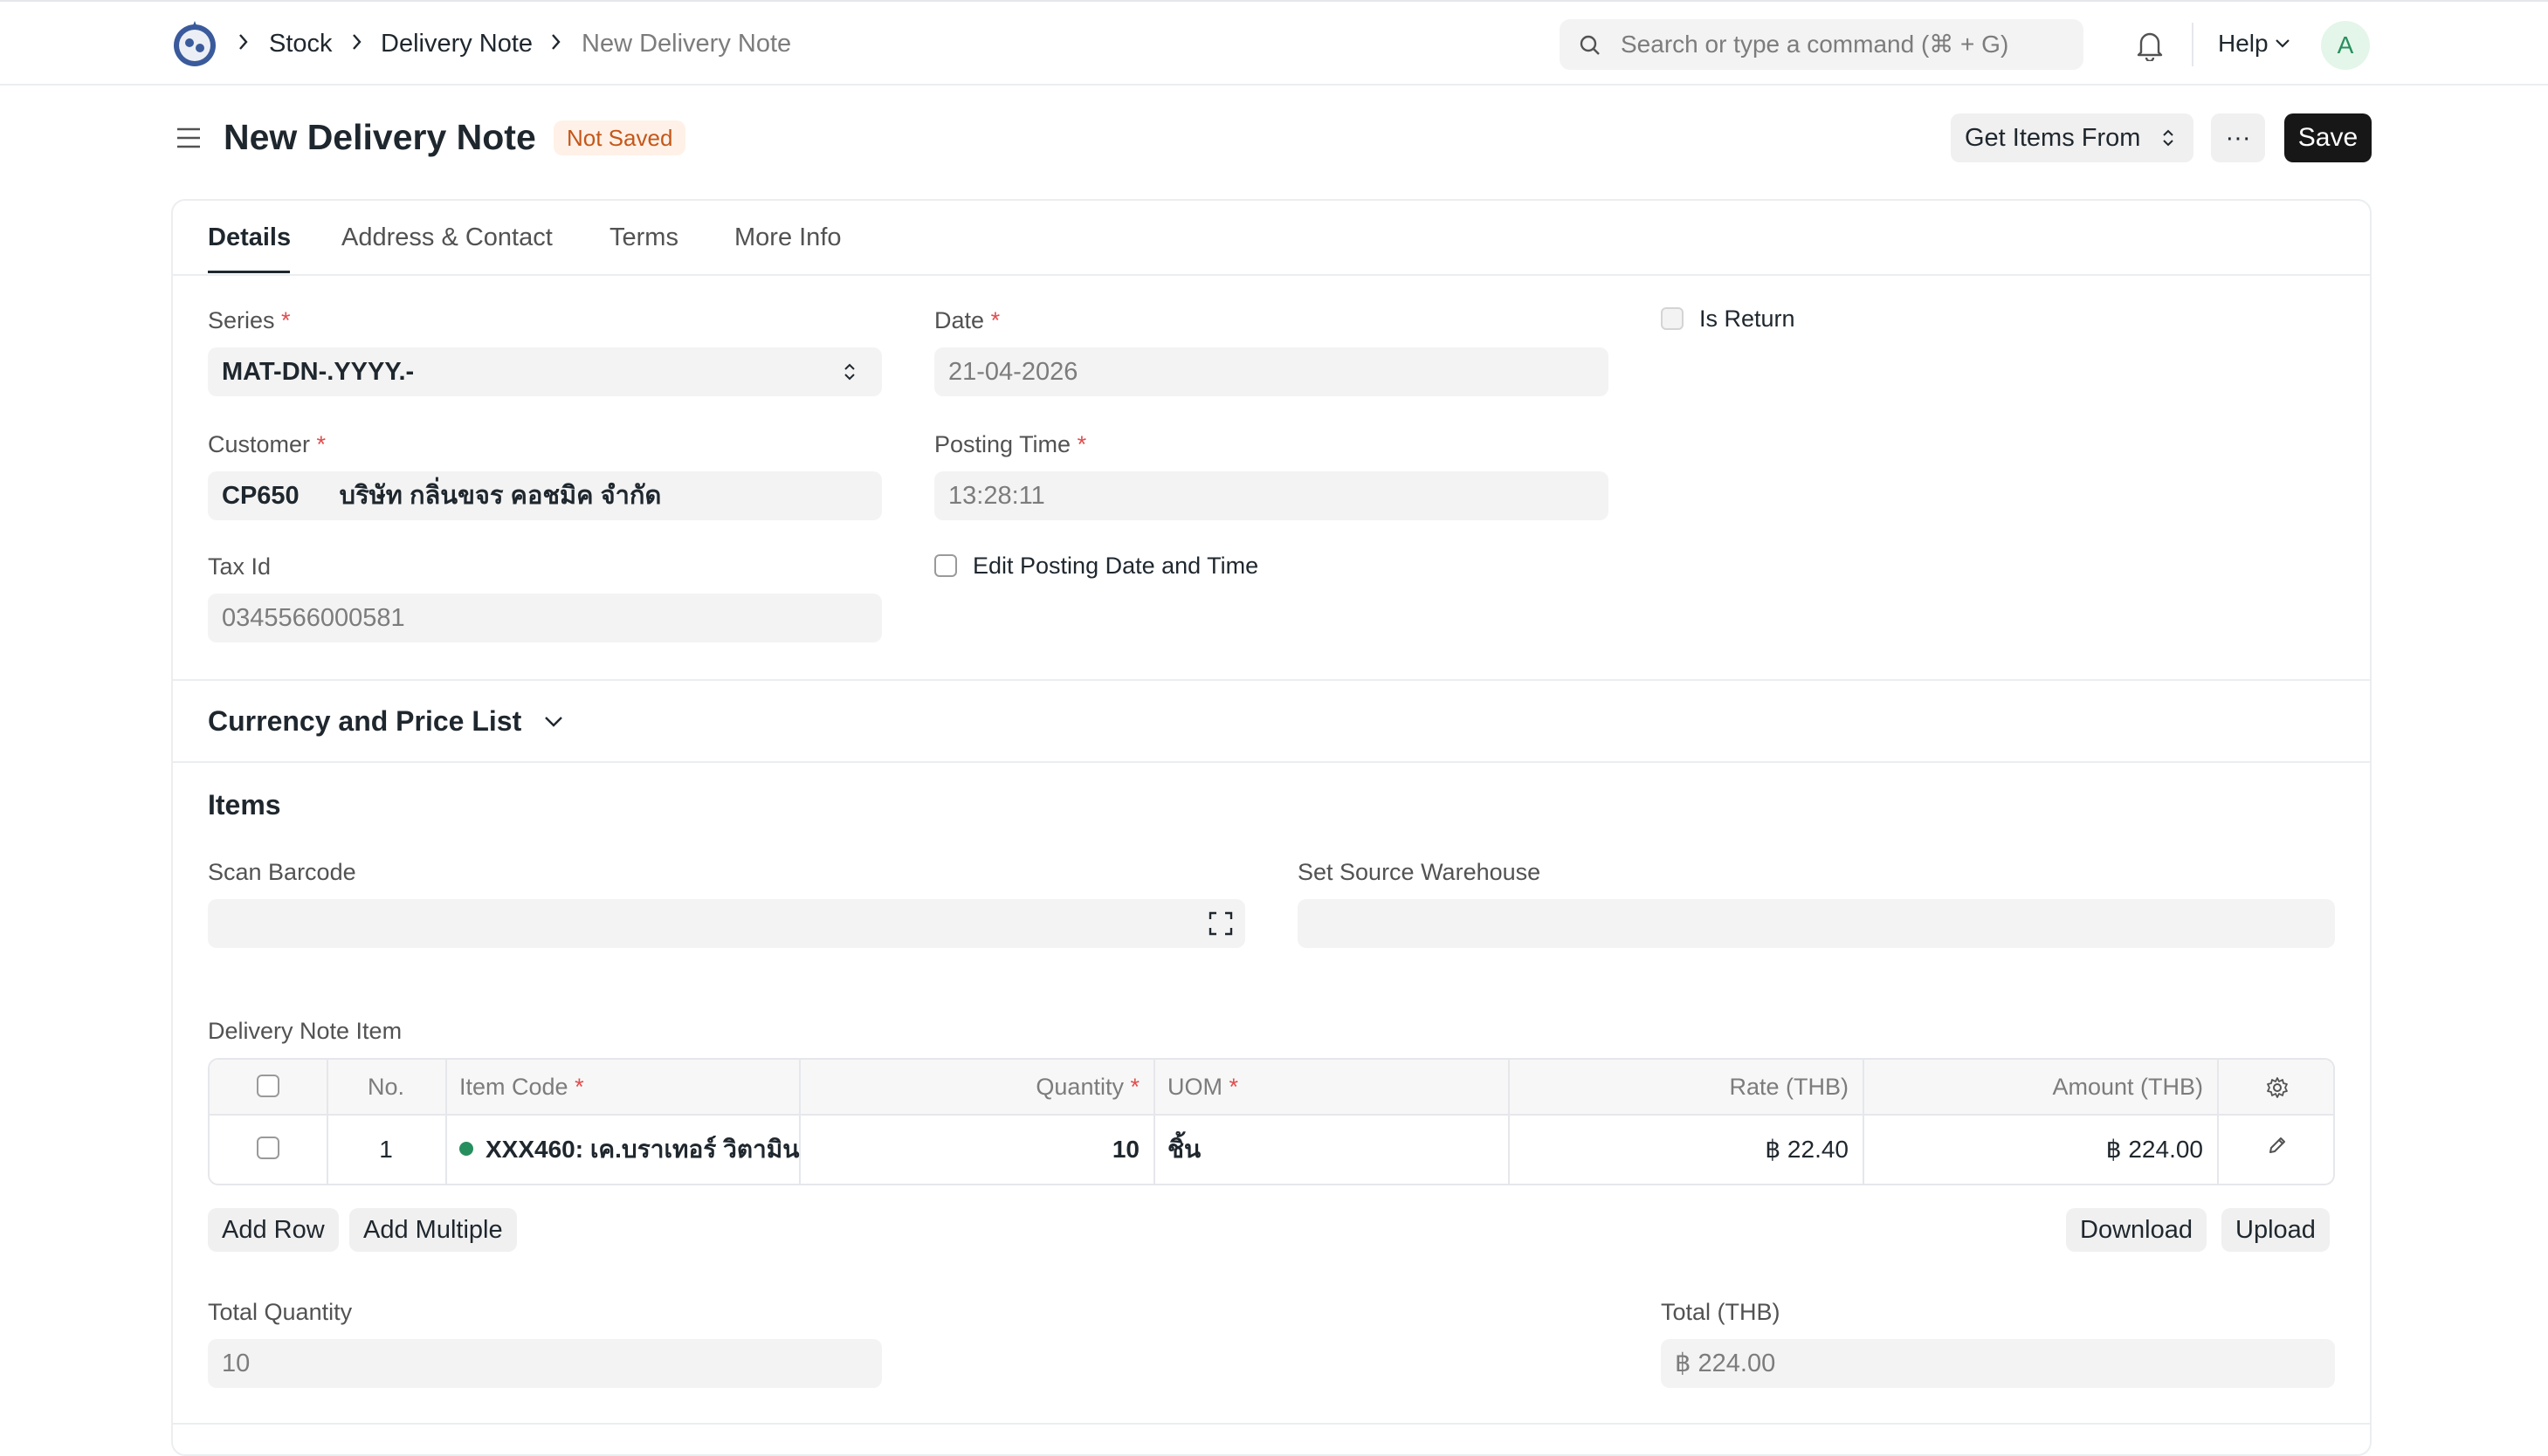  I want to click on row-rate: ฿ 22.40, so click(1679, 1149).